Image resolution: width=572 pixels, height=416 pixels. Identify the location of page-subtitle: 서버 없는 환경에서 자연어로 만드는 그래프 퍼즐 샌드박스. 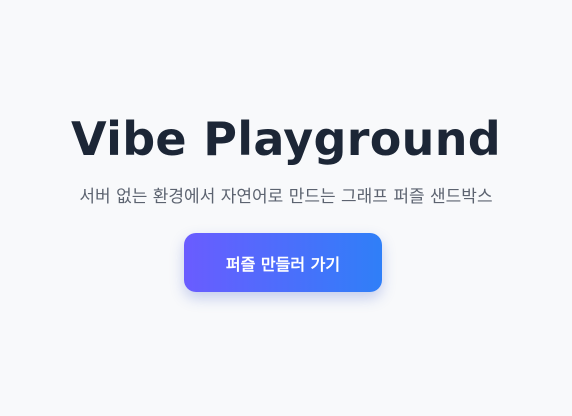
(286, 197).